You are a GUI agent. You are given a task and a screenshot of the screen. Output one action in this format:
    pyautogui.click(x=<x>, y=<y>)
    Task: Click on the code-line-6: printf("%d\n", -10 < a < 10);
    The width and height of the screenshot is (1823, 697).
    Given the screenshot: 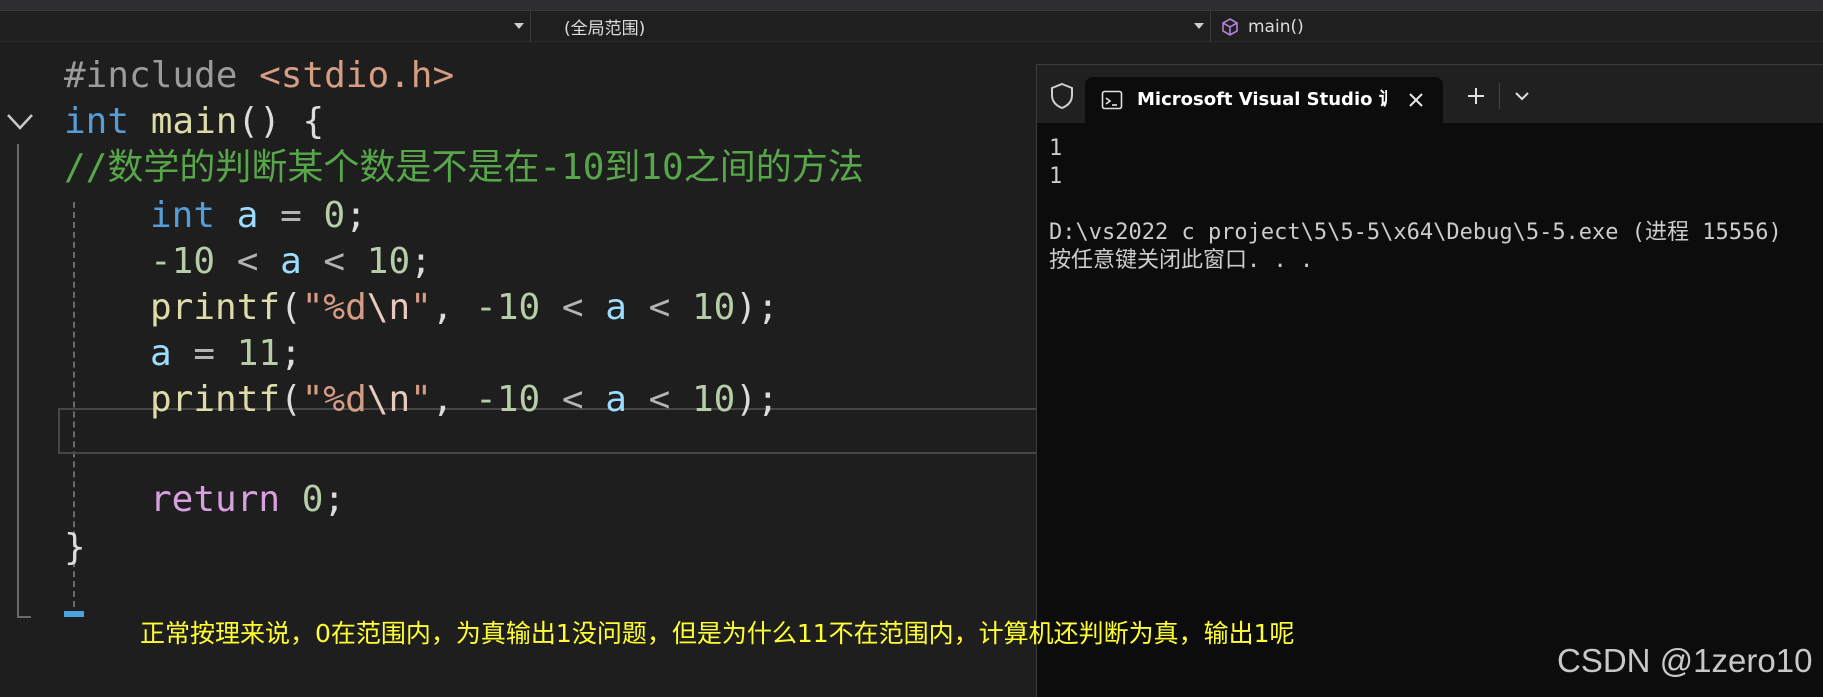 What is the action you would take?
    pyautogui.click(x=421, y=308)
    